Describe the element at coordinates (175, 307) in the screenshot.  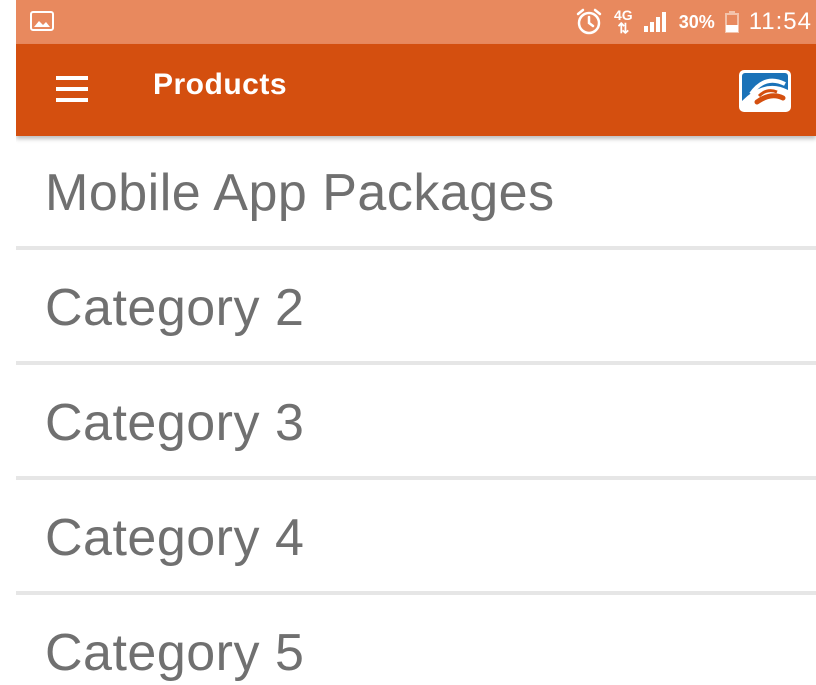
I see `list-item-label: Category 2` at that location.